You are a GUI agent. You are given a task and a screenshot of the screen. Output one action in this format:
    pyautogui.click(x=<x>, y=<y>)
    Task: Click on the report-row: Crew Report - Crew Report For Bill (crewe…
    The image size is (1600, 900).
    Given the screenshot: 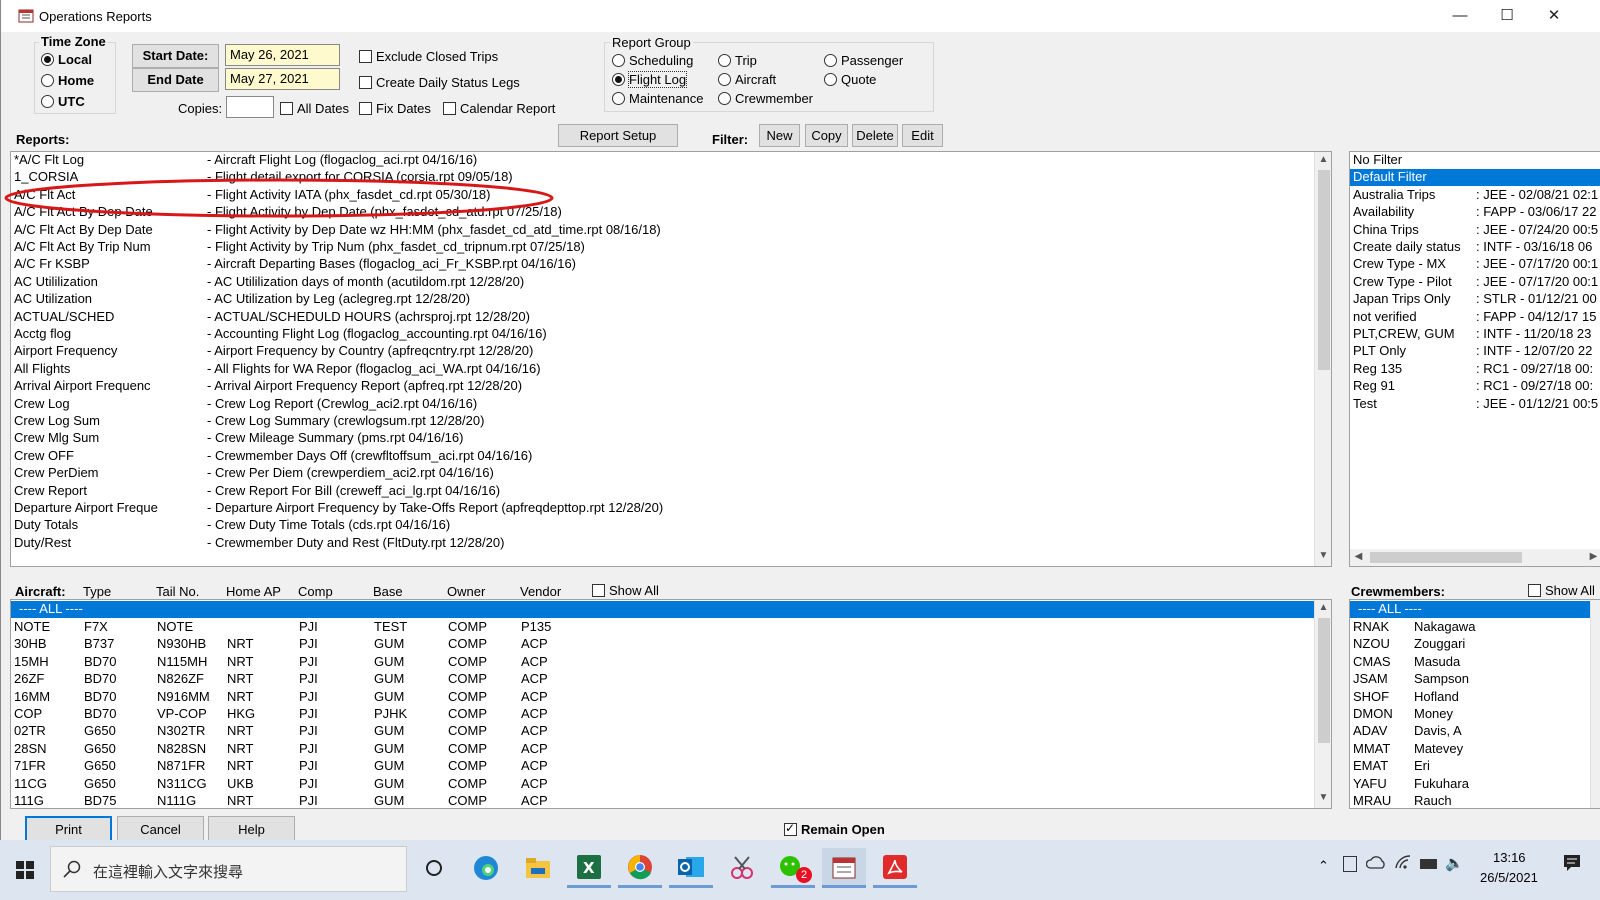 What is the action you would take?
    pyautogui.click(x=661, y=491)
    